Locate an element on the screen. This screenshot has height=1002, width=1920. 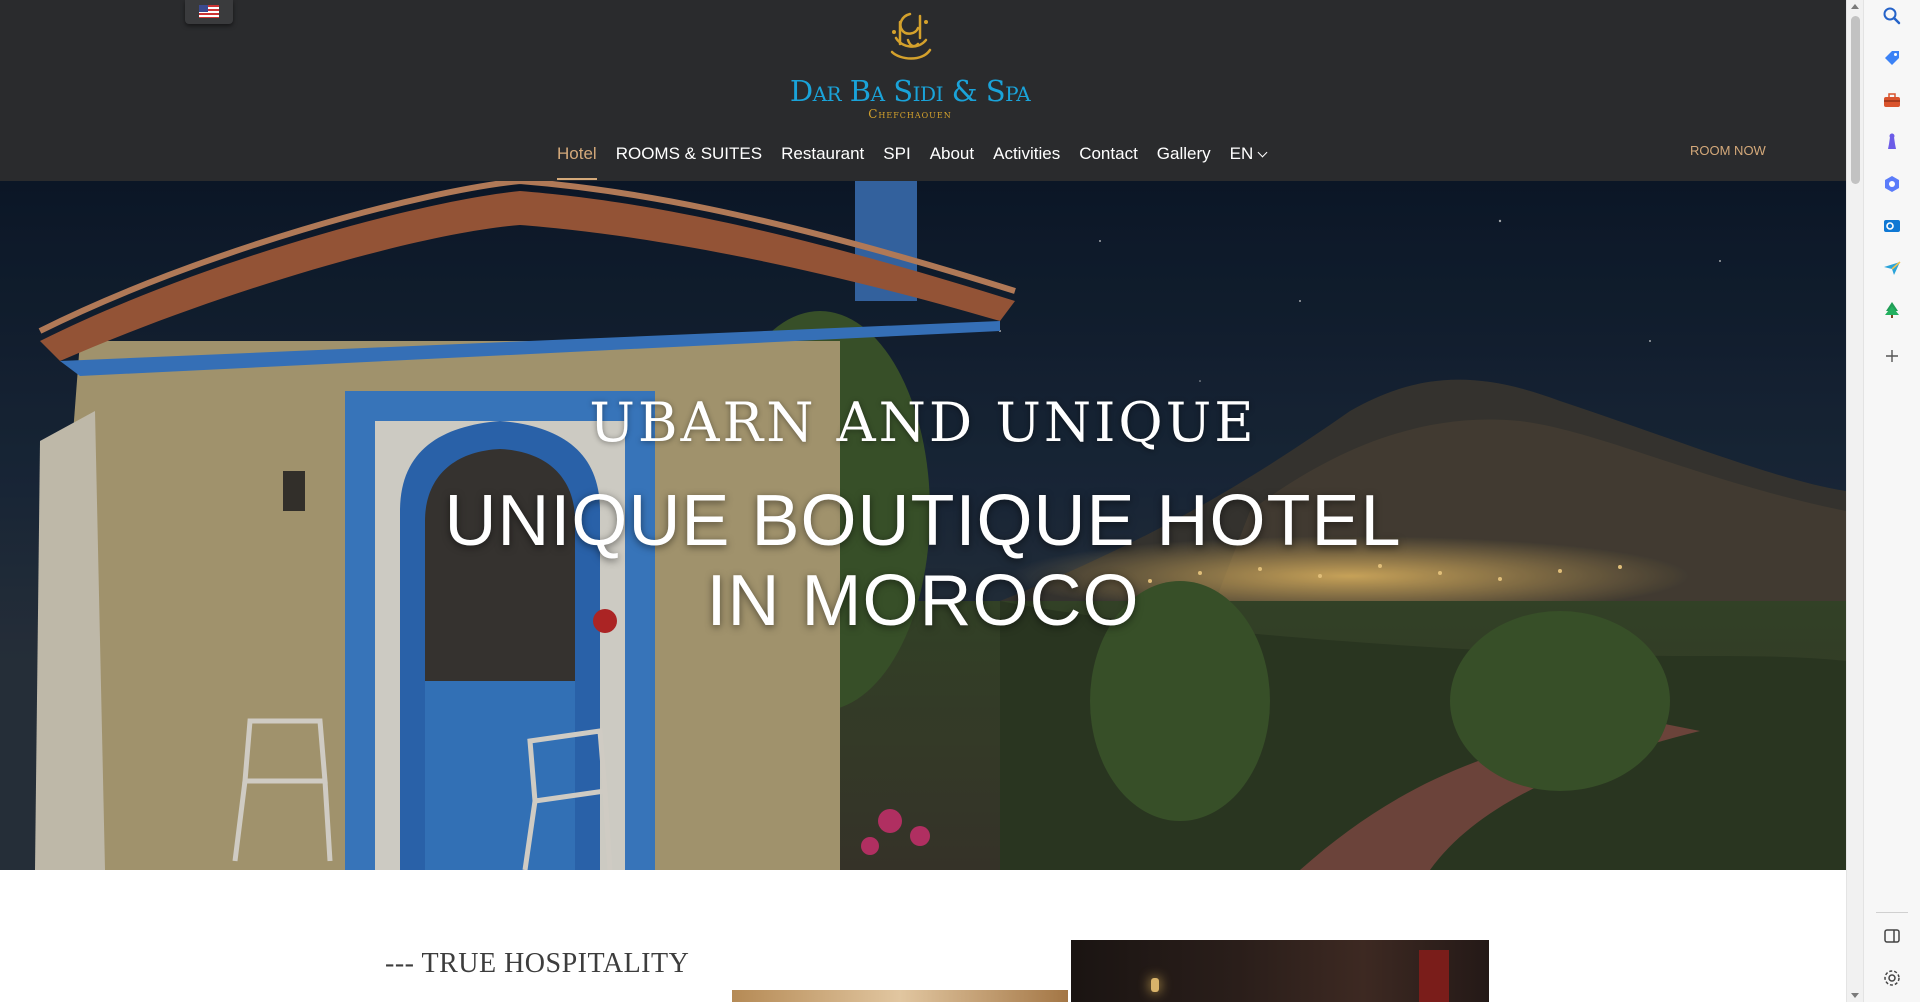
sidebar-divider is located at coordinates (1892, 912).